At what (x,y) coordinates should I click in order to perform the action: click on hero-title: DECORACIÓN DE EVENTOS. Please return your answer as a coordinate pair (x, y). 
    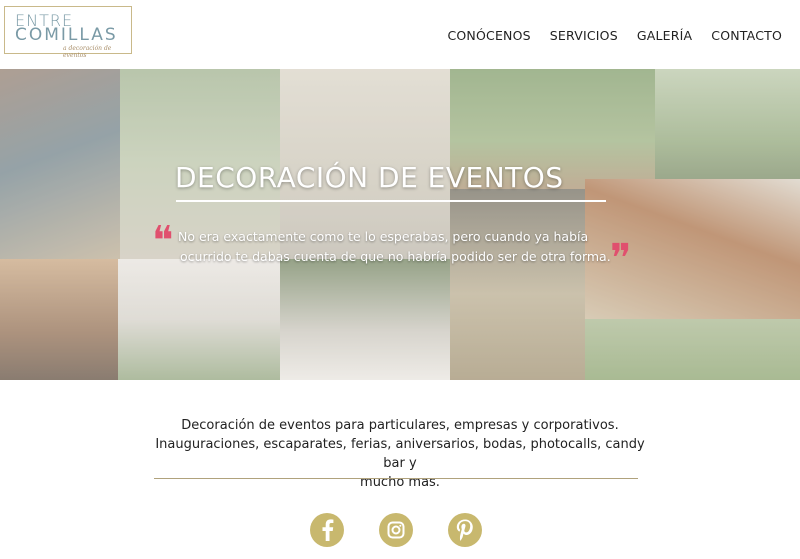
    Looking at the image, I should click on (369, 177).